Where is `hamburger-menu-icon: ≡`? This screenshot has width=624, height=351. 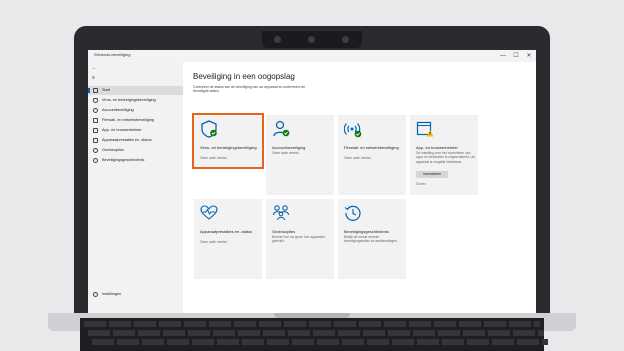
hamburger-menu-icon: ≡ is located at coordinates (93, 78).